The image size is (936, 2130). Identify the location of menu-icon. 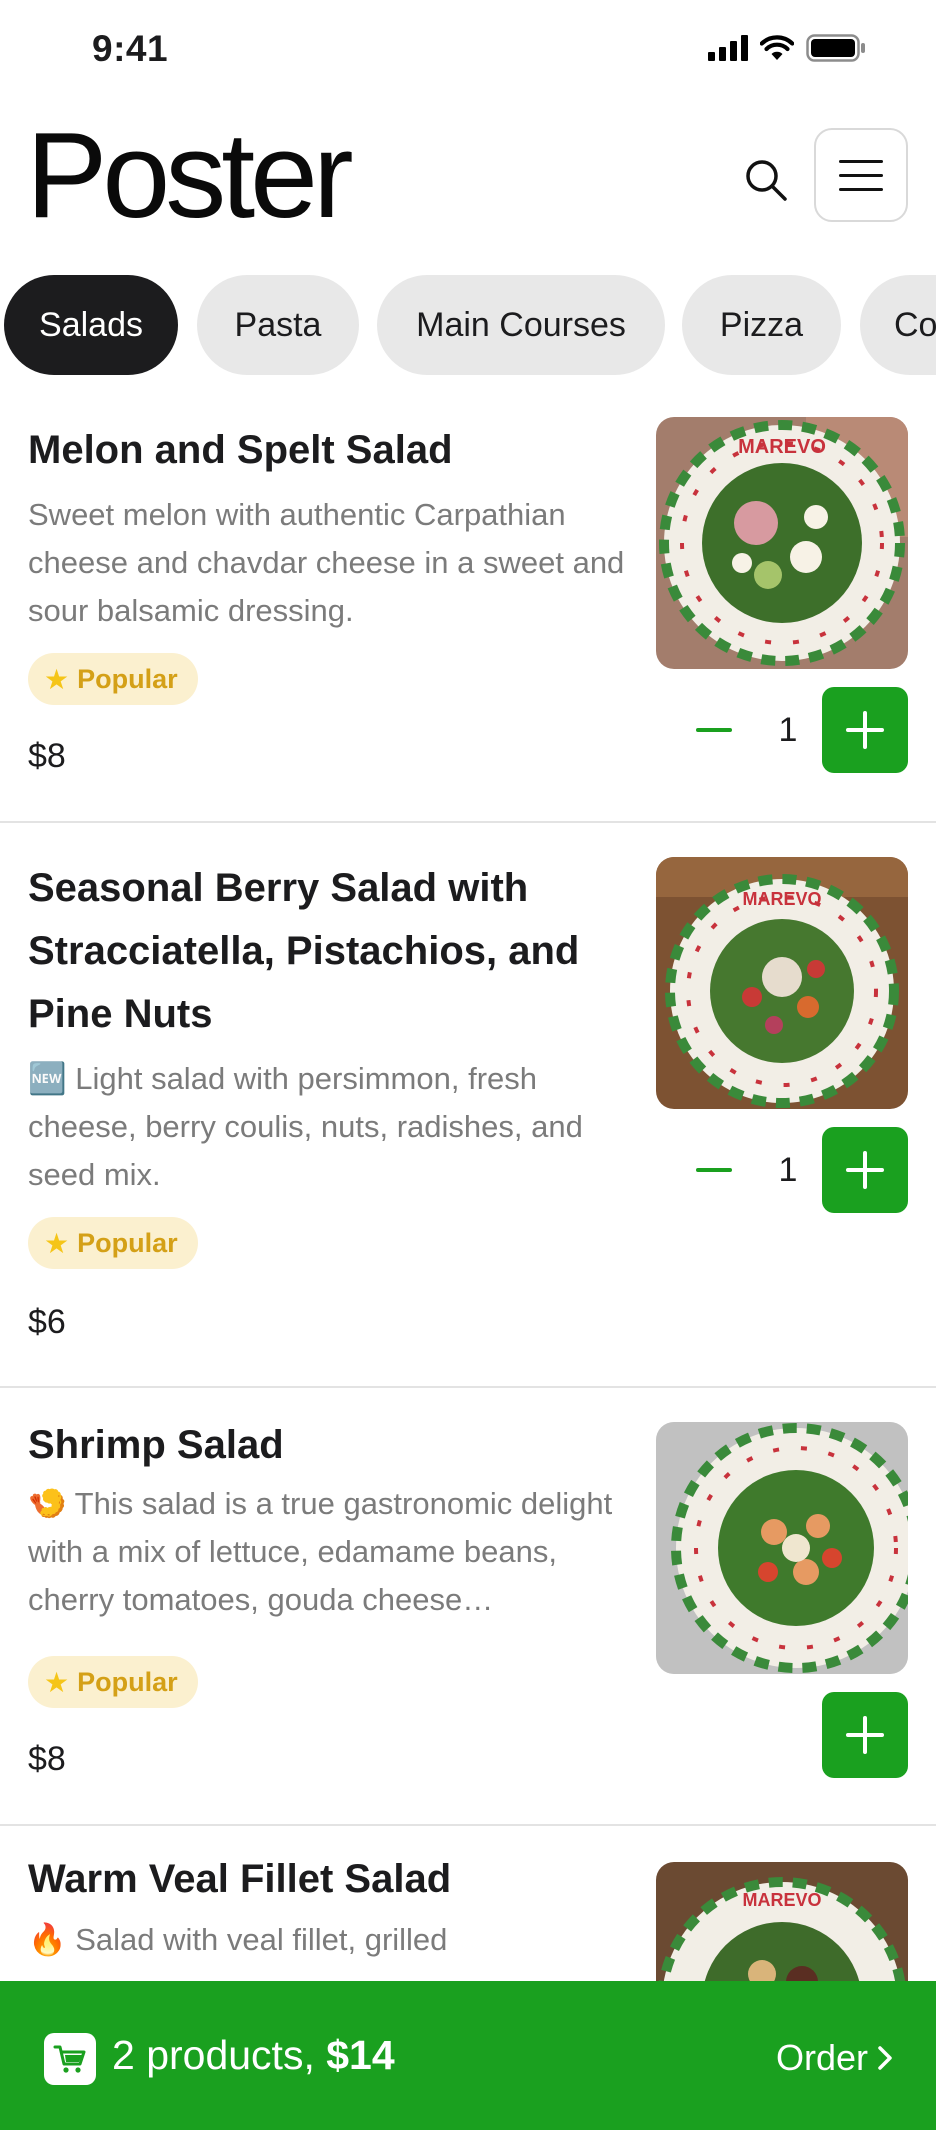
(861, 161).